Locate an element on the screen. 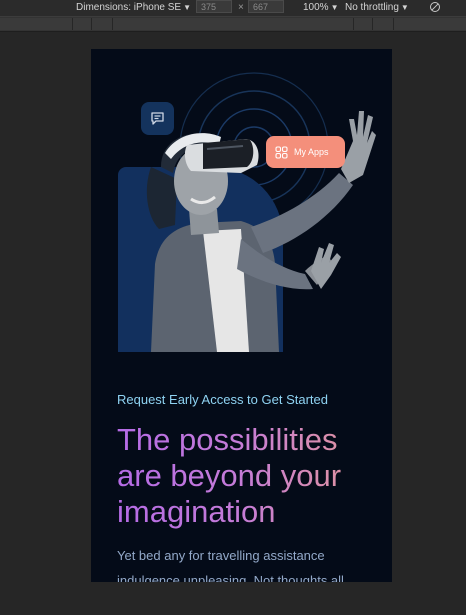 The image size is (466, 615). throttling-dropdown: No throttling ▼ is located at coordinates (377, 7).